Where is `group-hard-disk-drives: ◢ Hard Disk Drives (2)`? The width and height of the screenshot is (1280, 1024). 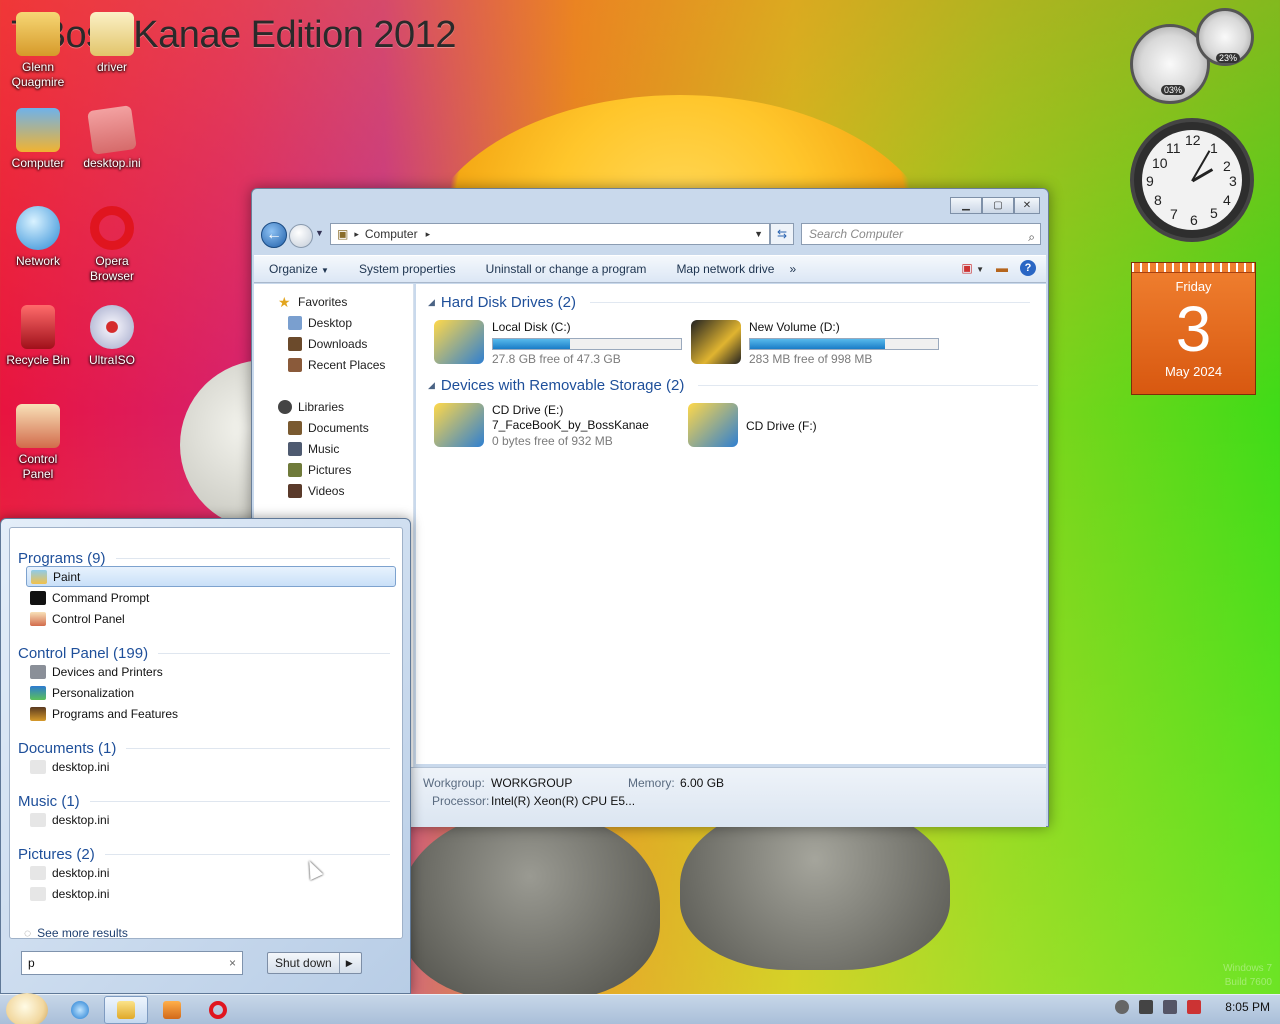
group-hard-disk-drives: ◢ Hard Disk Drives (2) is located at coordinates (729, 302).